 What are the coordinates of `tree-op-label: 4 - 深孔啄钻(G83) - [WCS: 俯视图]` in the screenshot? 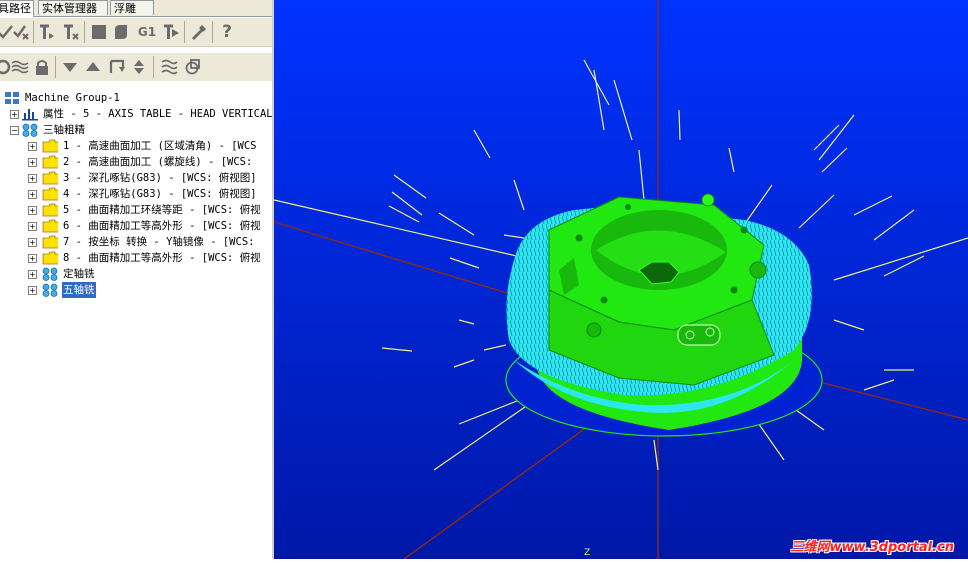 It's located at (160, 194).